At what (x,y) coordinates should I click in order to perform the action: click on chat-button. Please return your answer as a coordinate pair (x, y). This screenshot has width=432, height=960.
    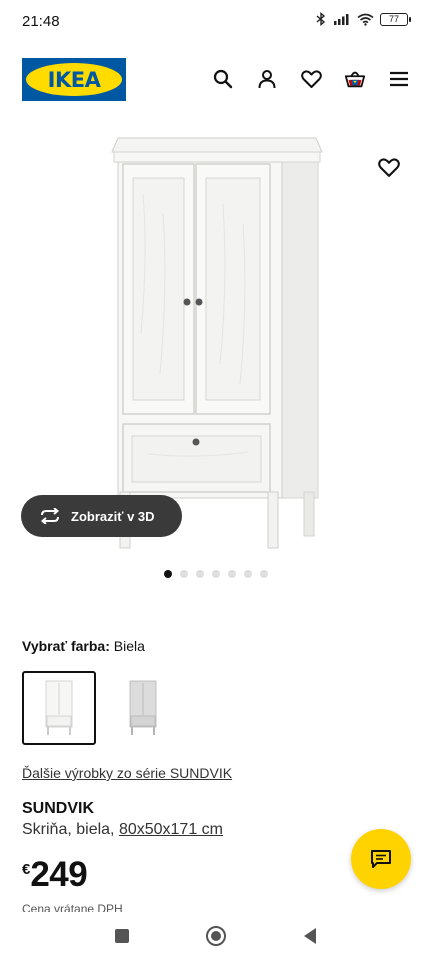
    Looking at the image, I should click on (381, 859).